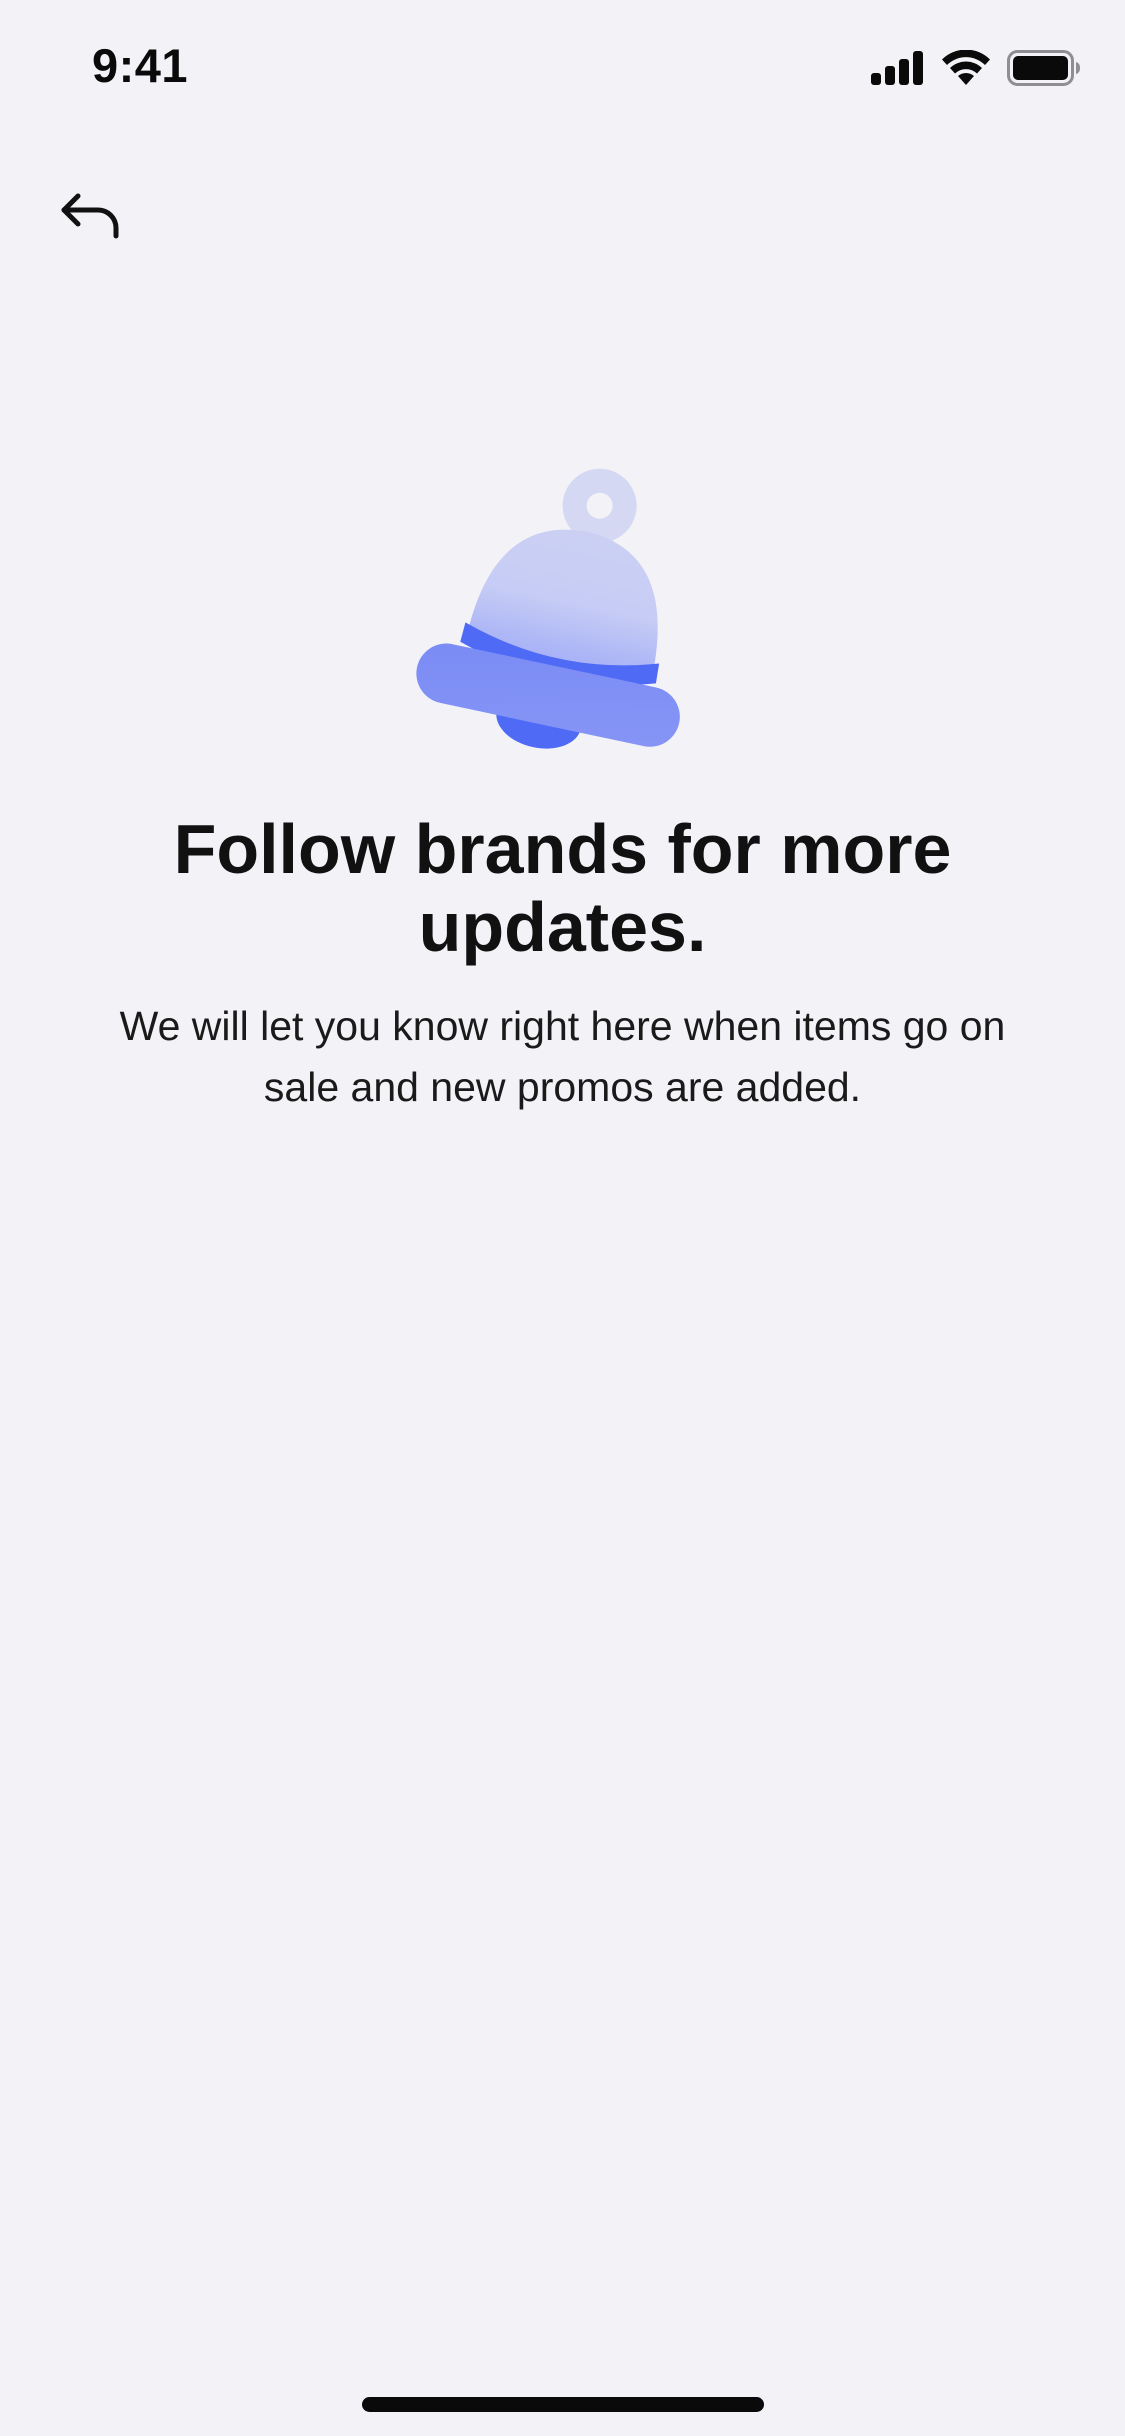 This screenshot has height=2436, width=1125. Describe the element at coordinates (1044, 68) in the screenshot. I see `battery-icon` at that location.